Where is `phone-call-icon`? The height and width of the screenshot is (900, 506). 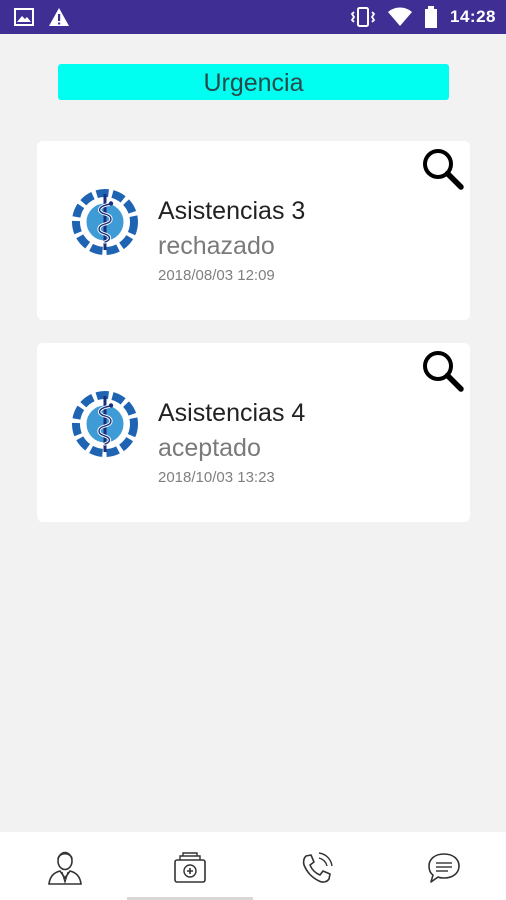 phone-call-icon is located at coordinates (317, 867).